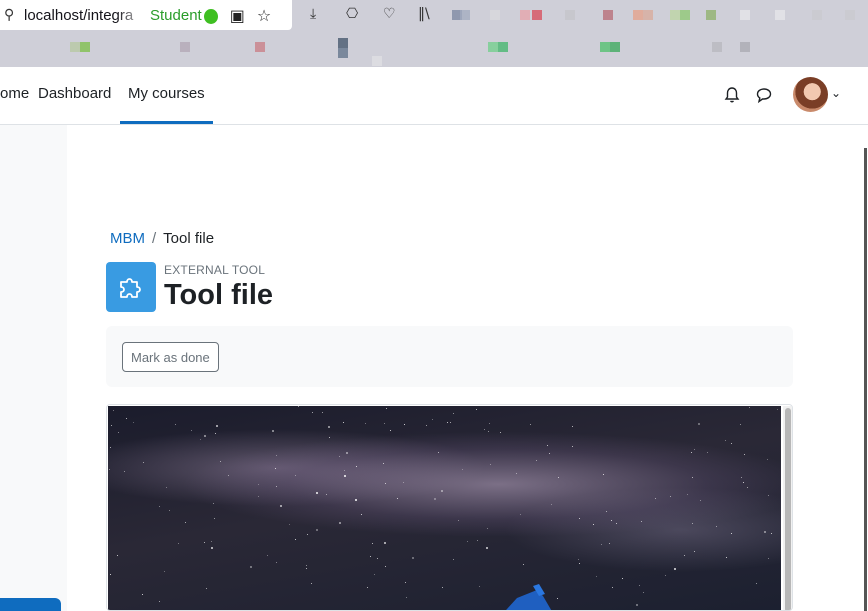 The height and width of the screenshot is (611, 868). I want to click on extensions-icon: ⎔, so click(352, 14).